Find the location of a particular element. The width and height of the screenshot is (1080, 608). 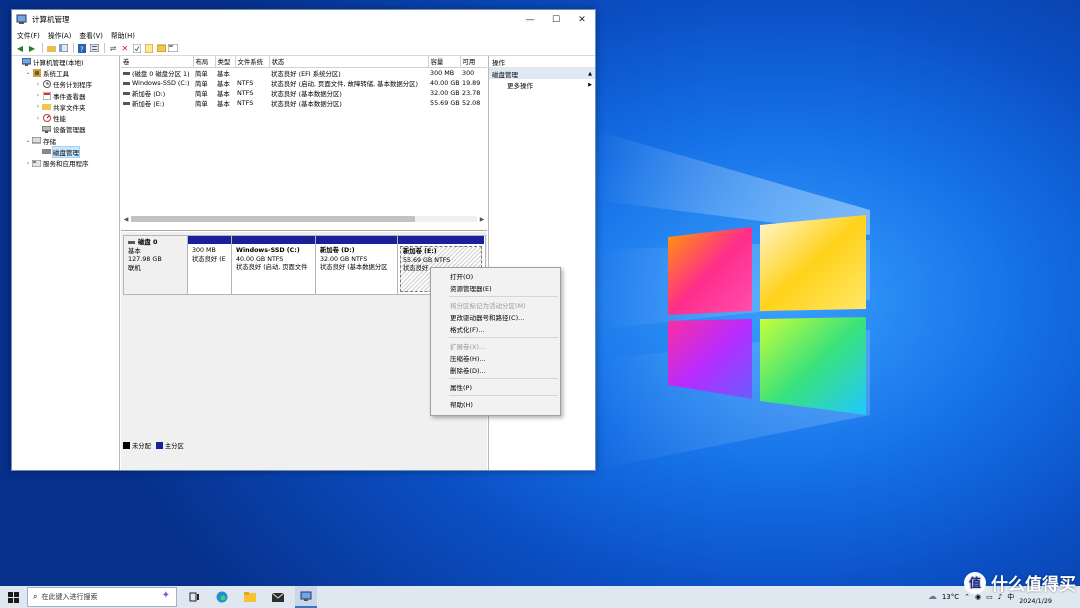

tree-item: › 任务计划程序 is located at coordinates (65, 84).